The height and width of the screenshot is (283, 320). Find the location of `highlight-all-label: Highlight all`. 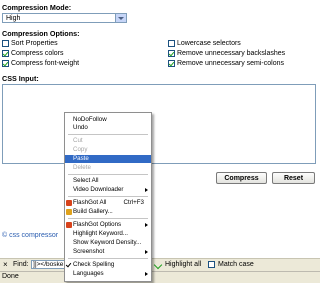

highlight-all-label: Highlight all is located at coordinates (183, 264).